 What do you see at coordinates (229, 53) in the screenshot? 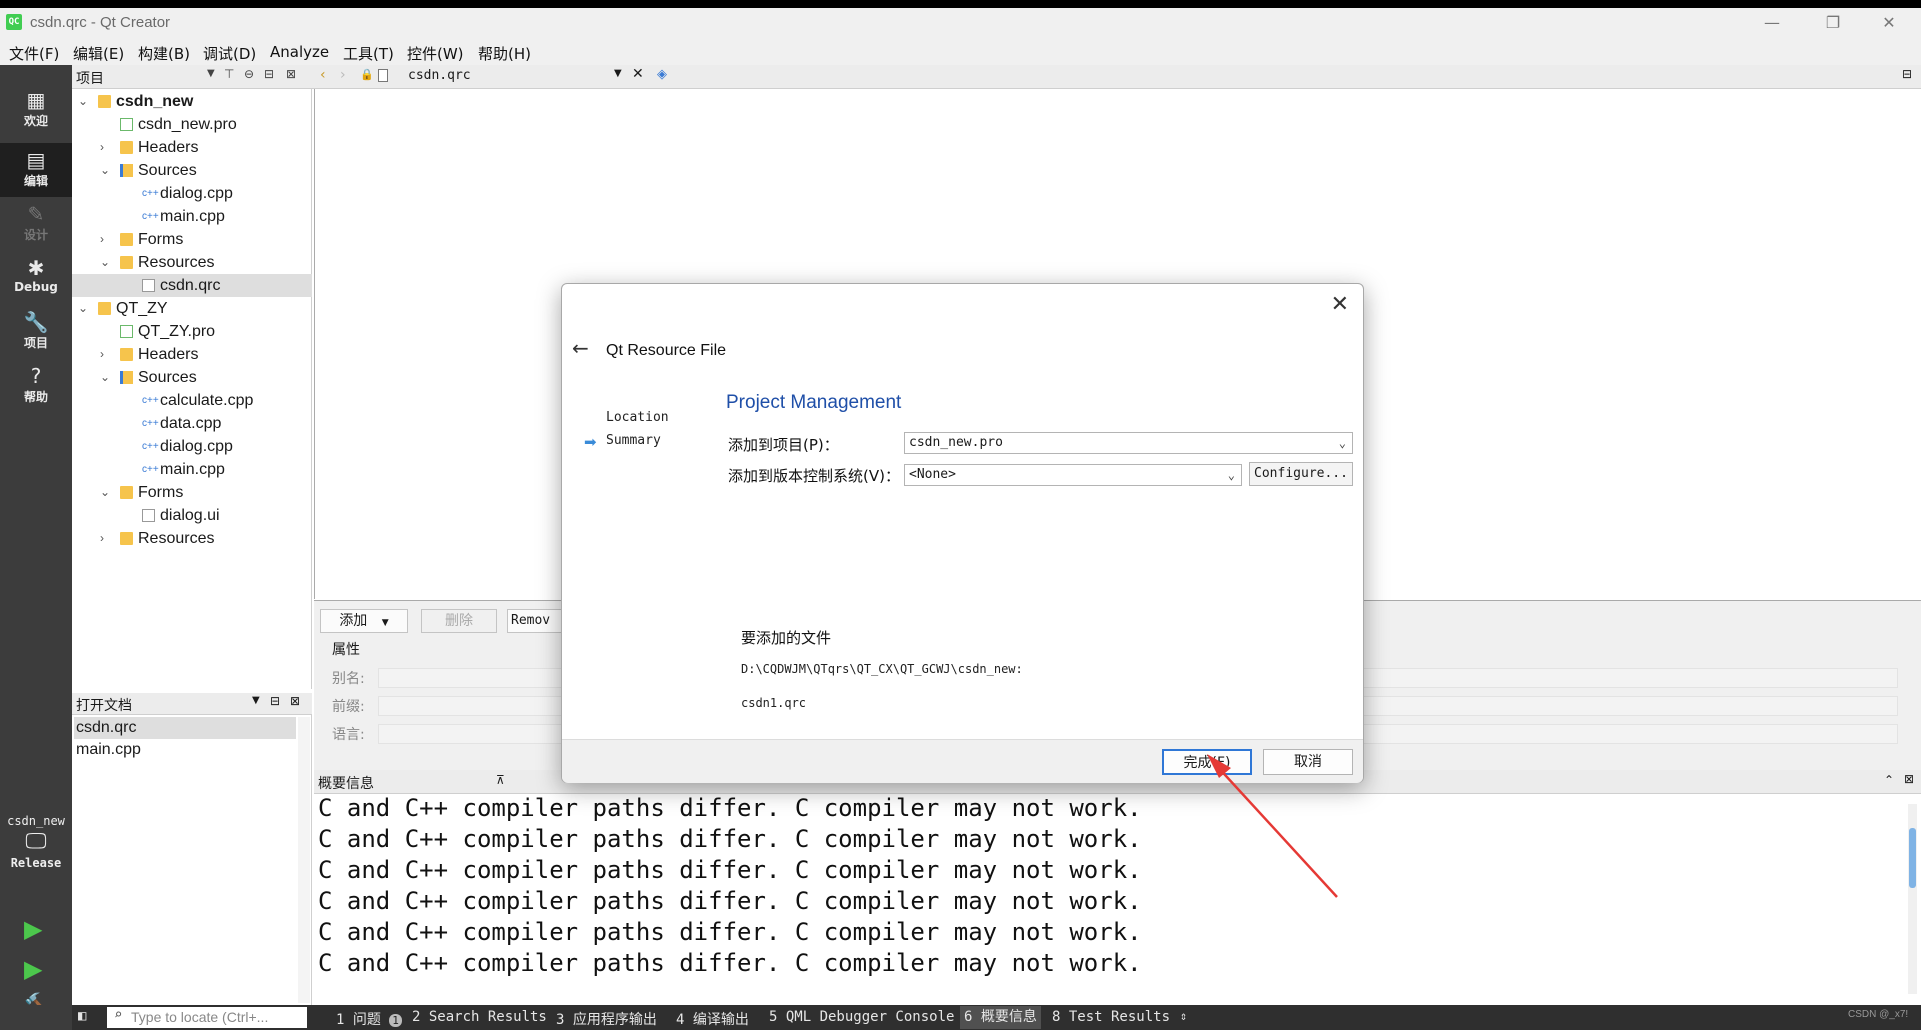
I see `menu-debug: 调试(D)` at bounding box center [229, 53].